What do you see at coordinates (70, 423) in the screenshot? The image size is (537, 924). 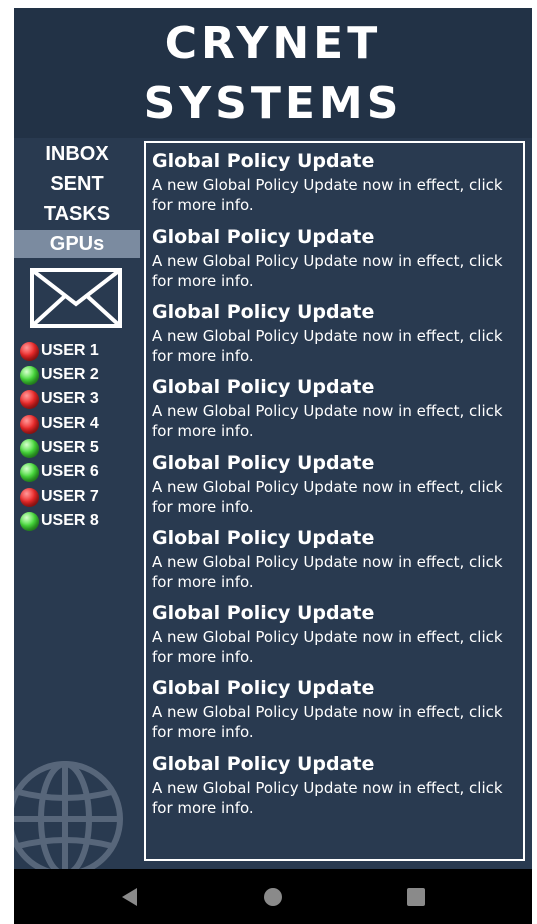 I see `user-label: USER 4` at bounding box center [70, 423].